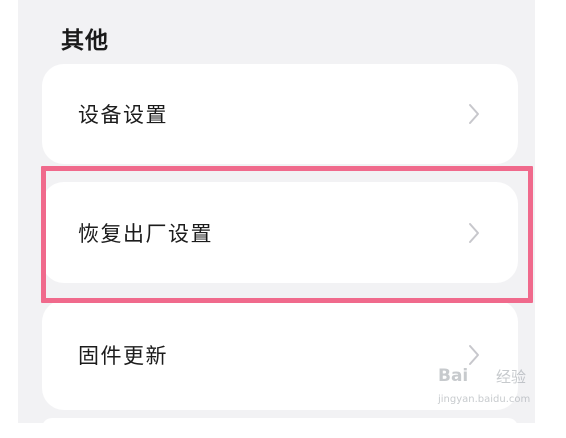 The height and width of the screenshot is (438, 566). I want to click on settings-item-label: 恢复出厂设置, so click(145, 233).